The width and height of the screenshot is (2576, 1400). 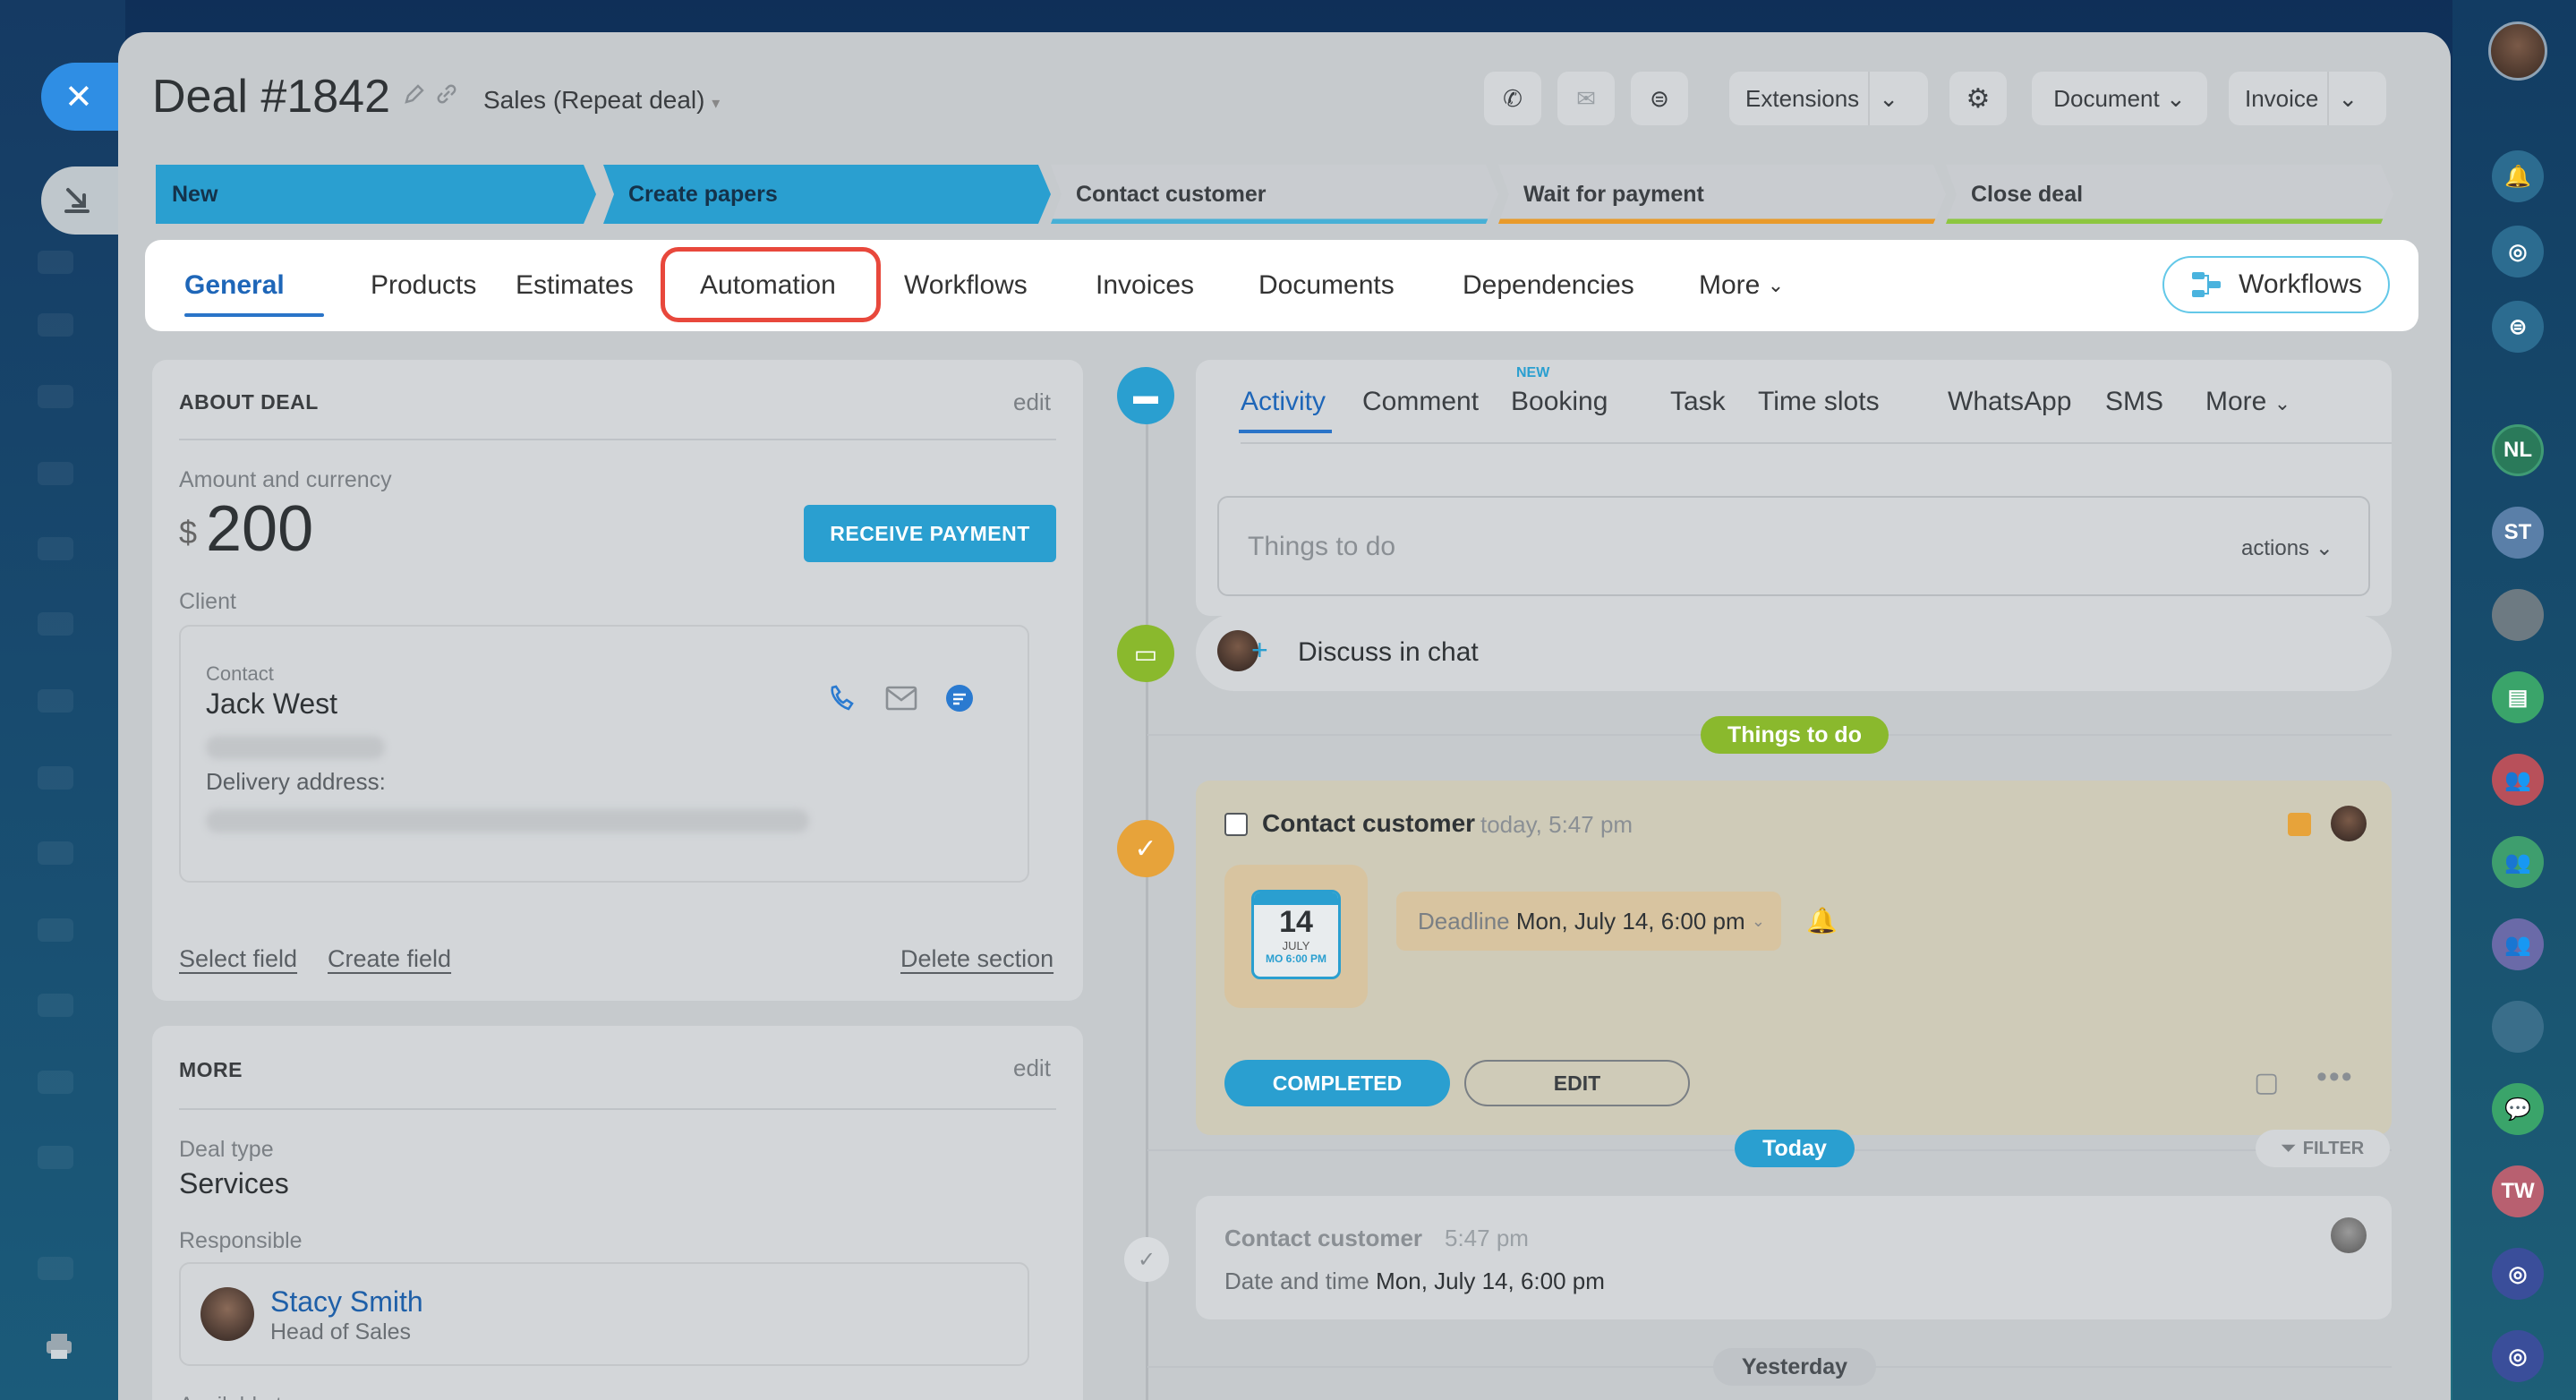 What do you see at coordinates (1586, 98) in the screenshot?
I see `email-button: ✉` at bounding box center [1586, 98].